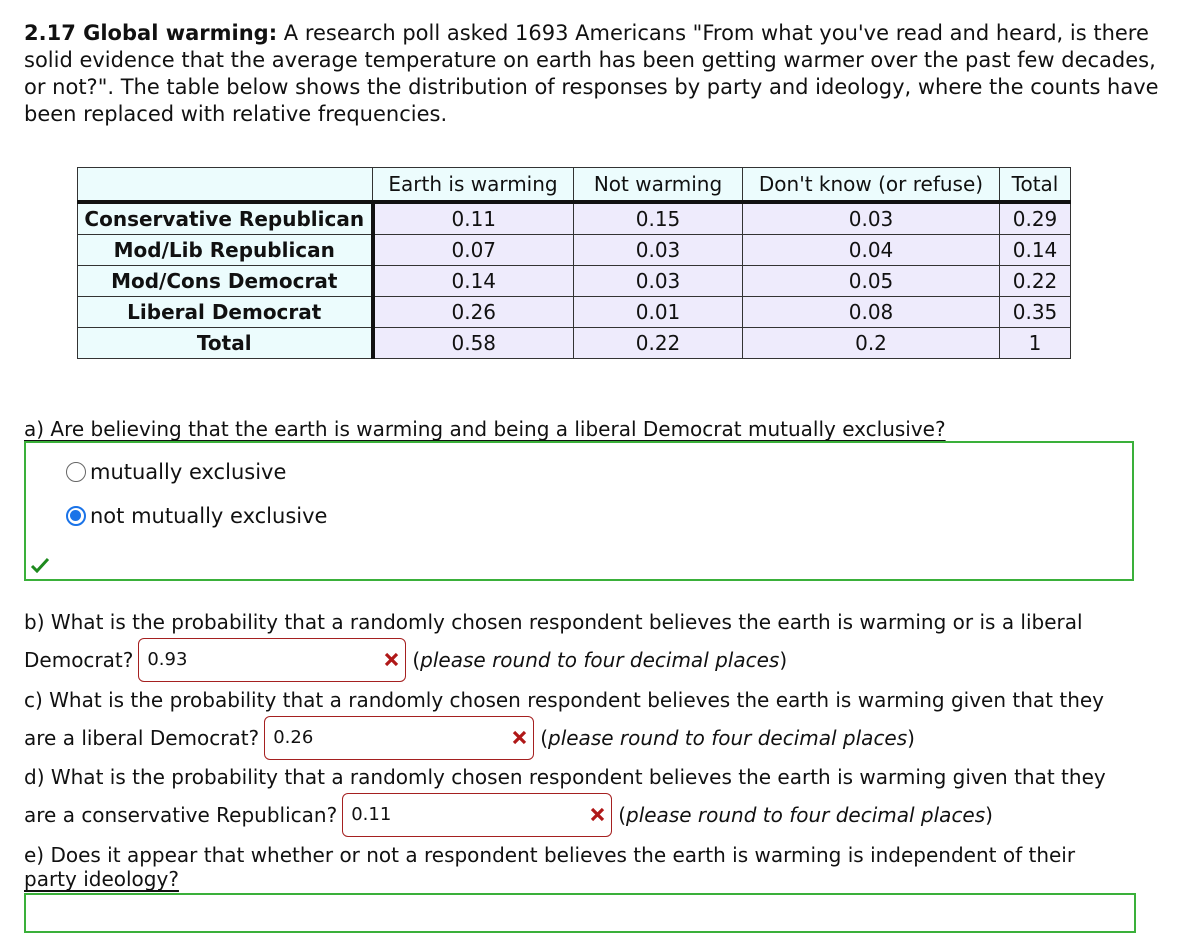 The height and width of the screenshot is (933, 1200). I want to click on answer-box-e, so click(580, 913).